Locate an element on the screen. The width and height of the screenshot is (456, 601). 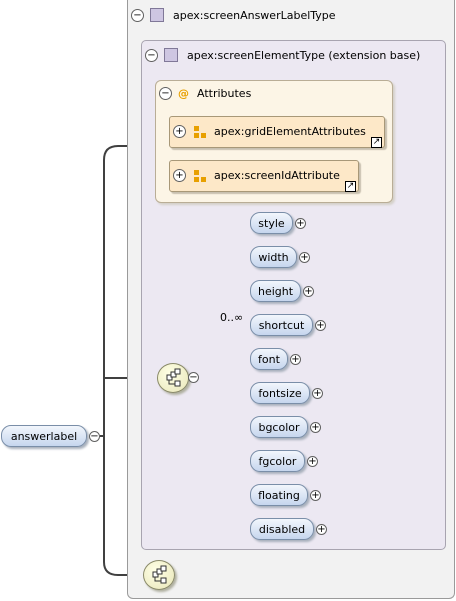
outer-type-header: − apex:screenAnswerLabelType is located at coordinates (233, 15).